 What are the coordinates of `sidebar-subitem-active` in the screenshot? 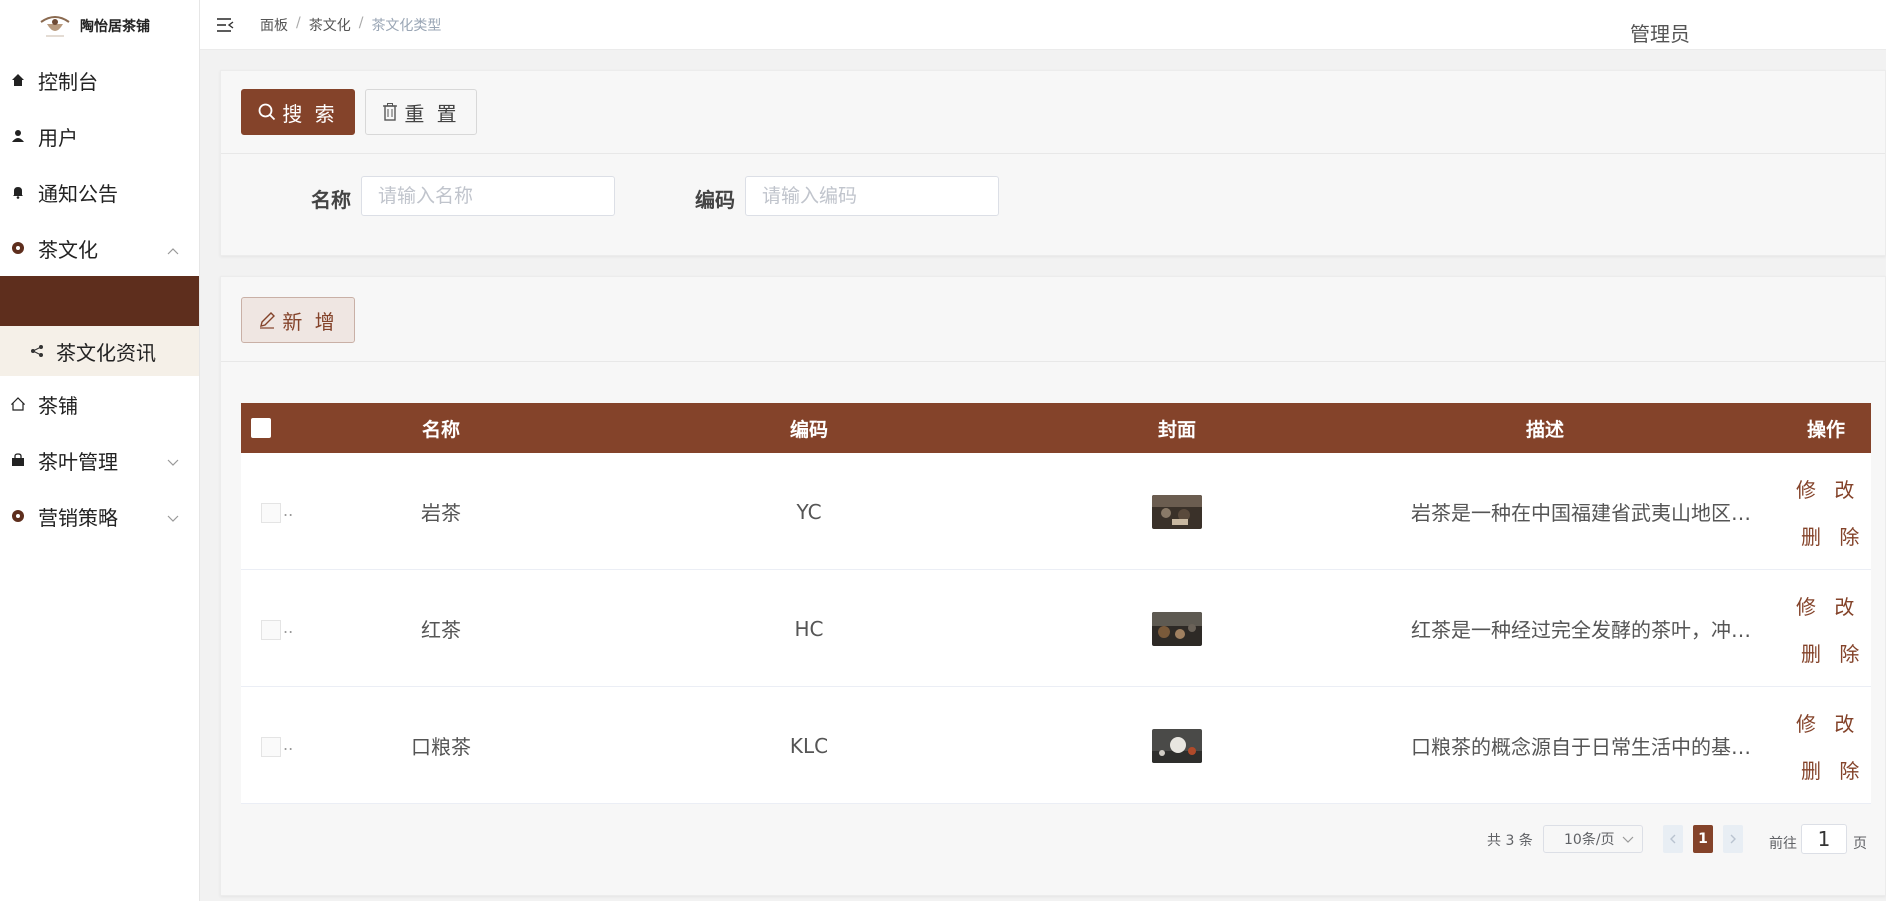 It's located at (99, 301).